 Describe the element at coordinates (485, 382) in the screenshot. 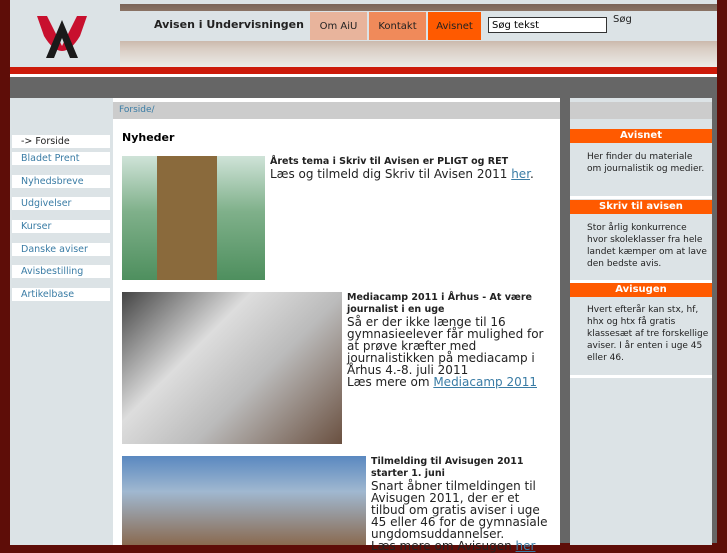

I see `article-link: Mediacamp 2011` at that location.